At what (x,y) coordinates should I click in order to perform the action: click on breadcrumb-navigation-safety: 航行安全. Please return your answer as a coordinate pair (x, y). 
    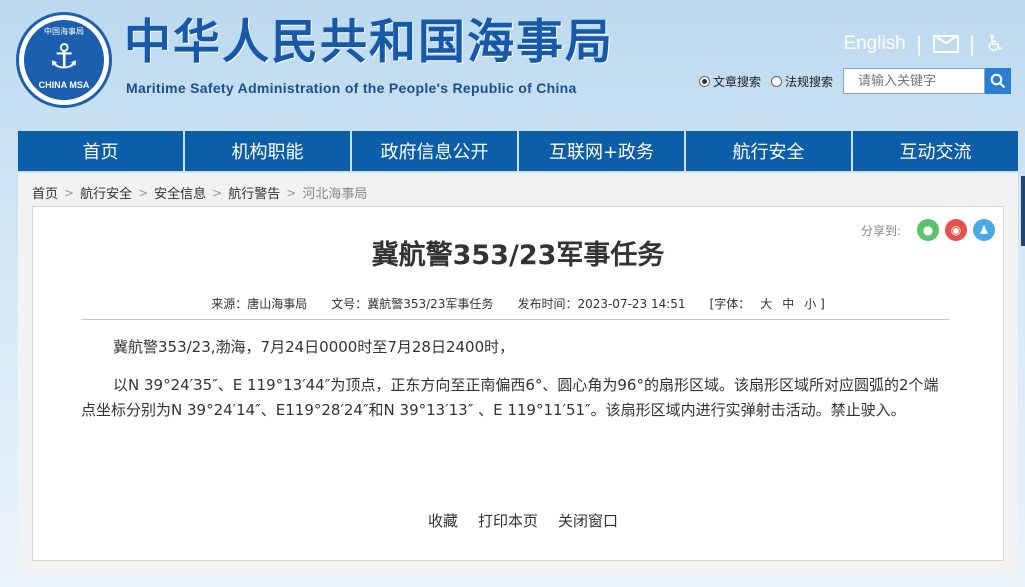
    Looking at the image, I should click on (106, 192).